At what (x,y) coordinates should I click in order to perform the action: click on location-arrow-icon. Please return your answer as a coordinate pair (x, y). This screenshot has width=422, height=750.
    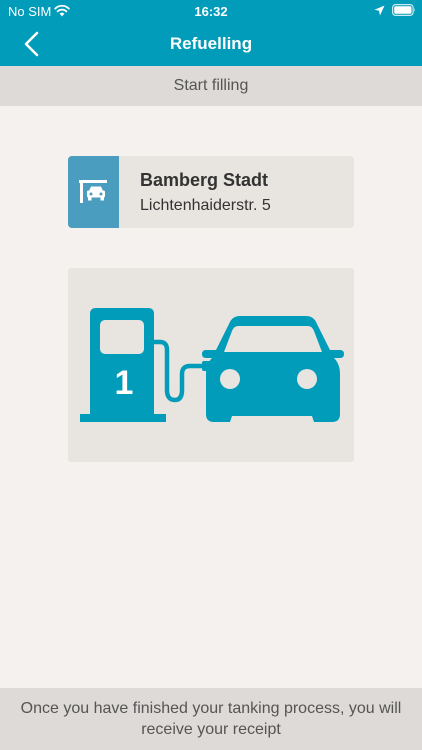
    Looking at the image, I should click on (379, 10).